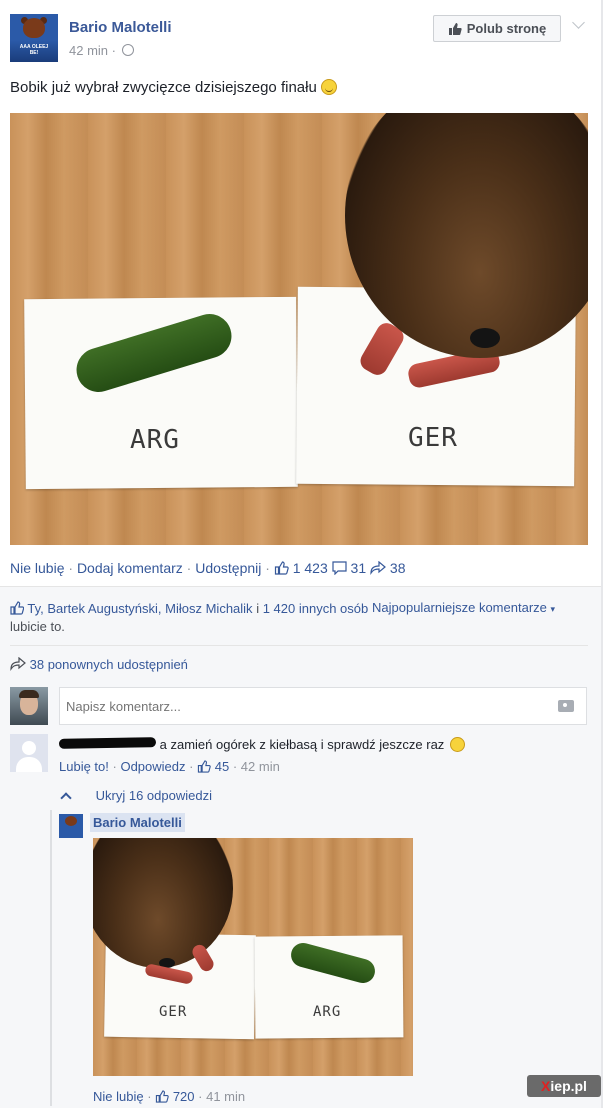  Describe the element at coordinates (161, 393) in the screenshot. I see `left-card` at that location.